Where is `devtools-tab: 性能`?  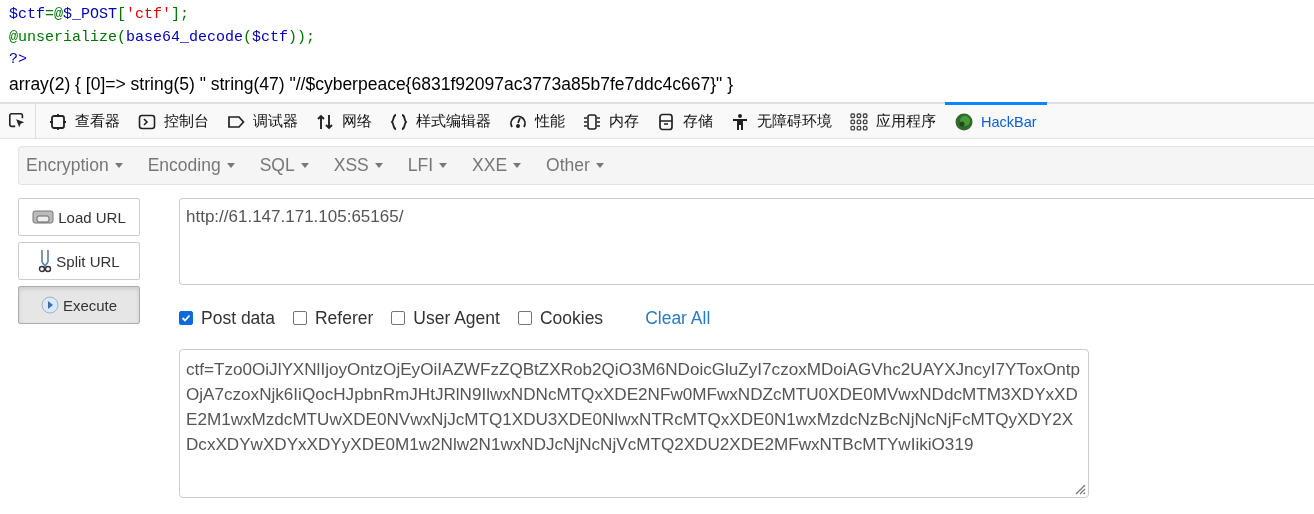 devtools-tab: 性能 is located at coordinates (537, 120).